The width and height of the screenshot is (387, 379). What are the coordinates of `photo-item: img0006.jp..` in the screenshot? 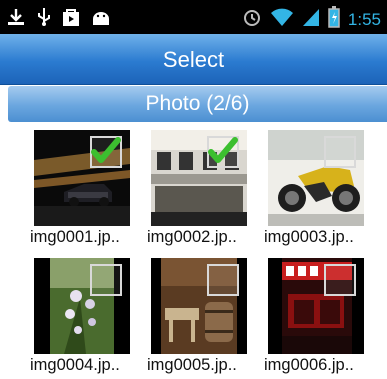 It's located at (321, 313).